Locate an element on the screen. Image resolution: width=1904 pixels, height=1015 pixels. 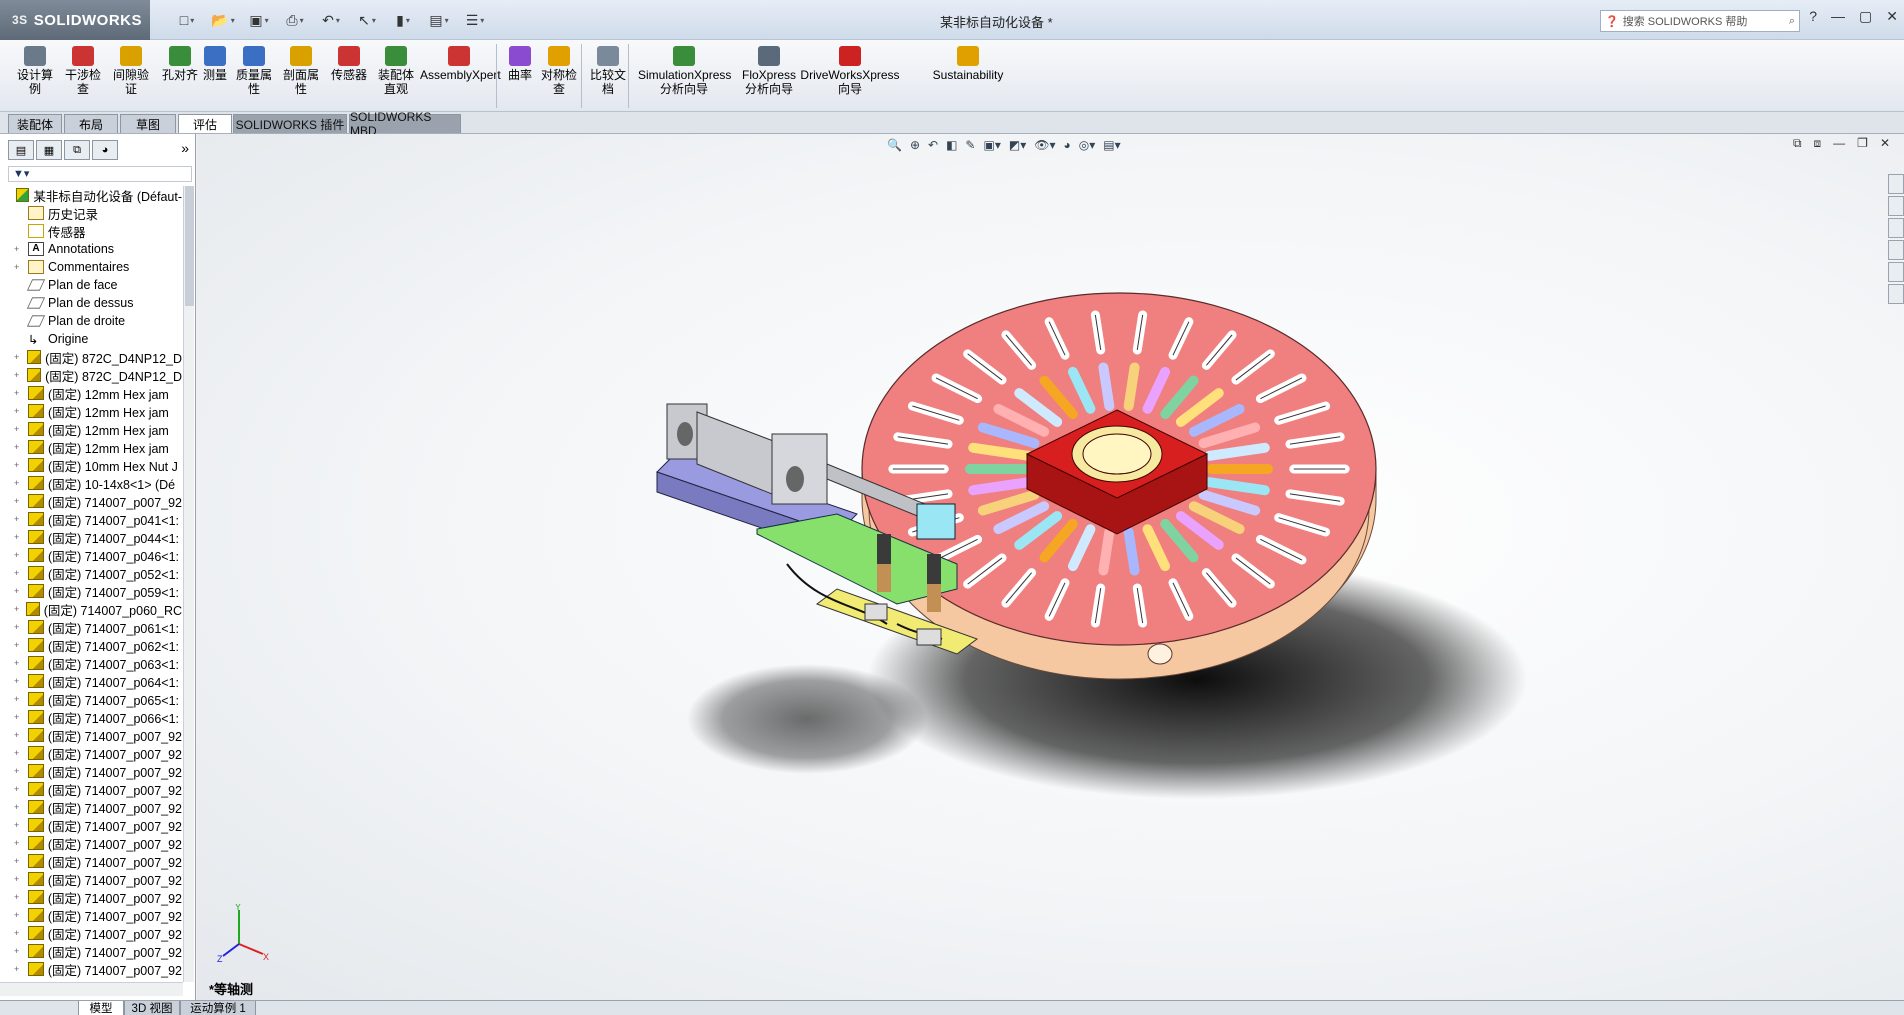
assemblyxpert-button: AssemblyXpert is located at coordinates (460, 64).